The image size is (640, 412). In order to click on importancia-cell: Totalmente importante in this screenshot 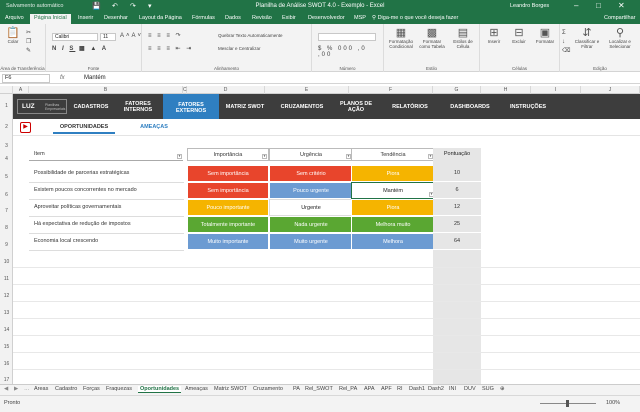, I will do `click(228, 224)`.